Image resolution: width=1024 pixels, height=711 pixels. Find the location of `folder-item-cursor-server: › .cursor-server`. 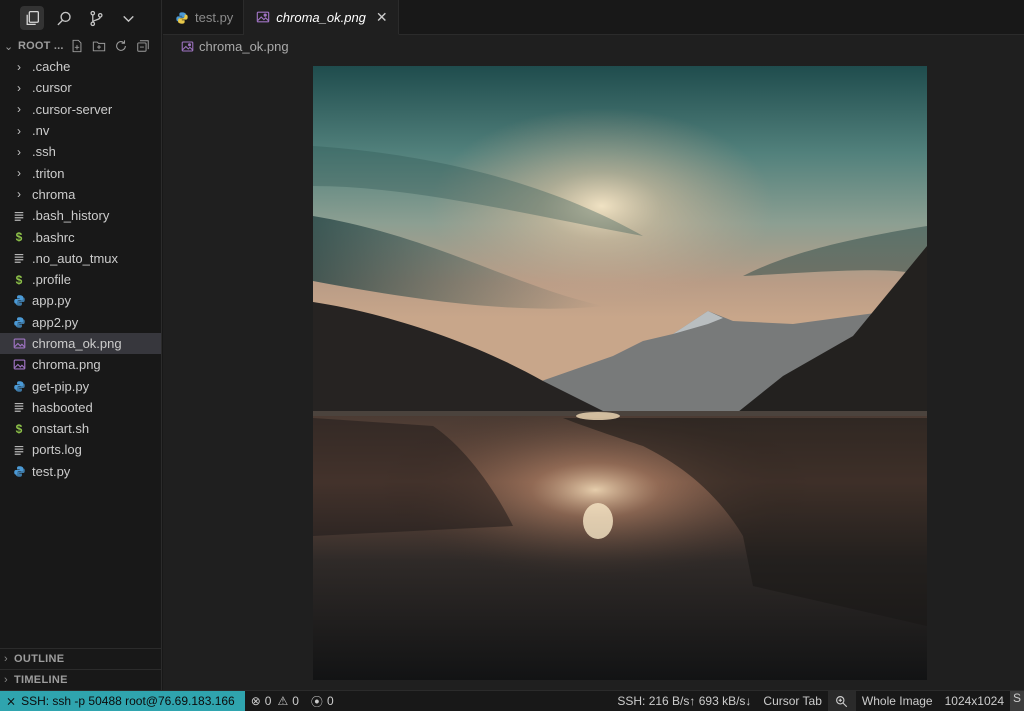

folder-item-cursor-server: › .cursor-server is located at coordinates (80, 109).